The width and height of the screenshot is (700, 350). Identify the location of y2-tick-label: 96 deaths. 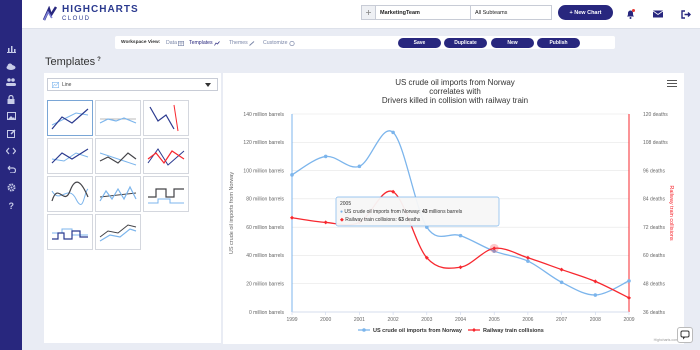
(654, 171).